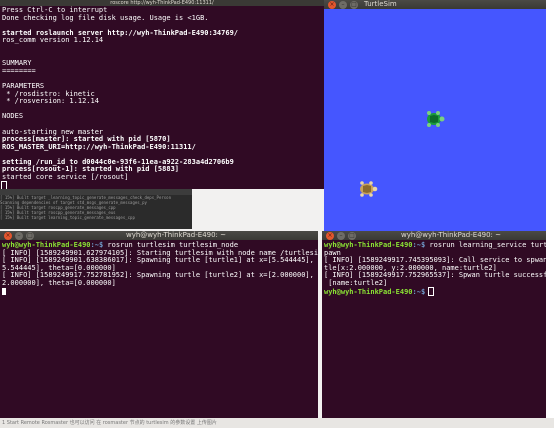 Image resolution: width=554 pixels, height=428 pixels. What do you see at coordinates (451, 235) in the screenshot?
I see `terminal-right-title: wyh@wyh-ThinkPad-E490: ~` at bounding box center [451, 235].